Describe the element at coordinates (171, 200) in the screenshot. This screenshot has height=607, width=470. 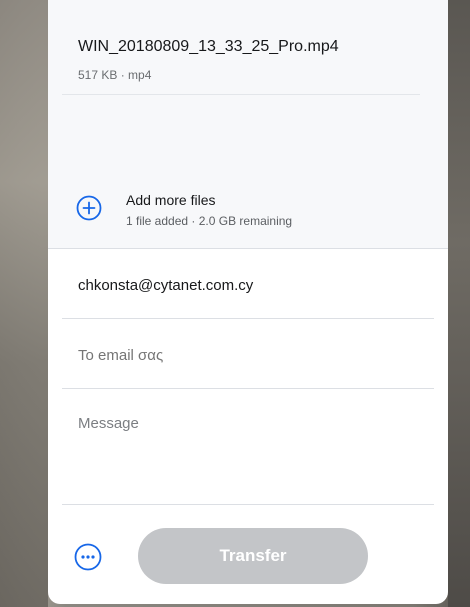
I see `add-more-files-label: Add more files` at that location.